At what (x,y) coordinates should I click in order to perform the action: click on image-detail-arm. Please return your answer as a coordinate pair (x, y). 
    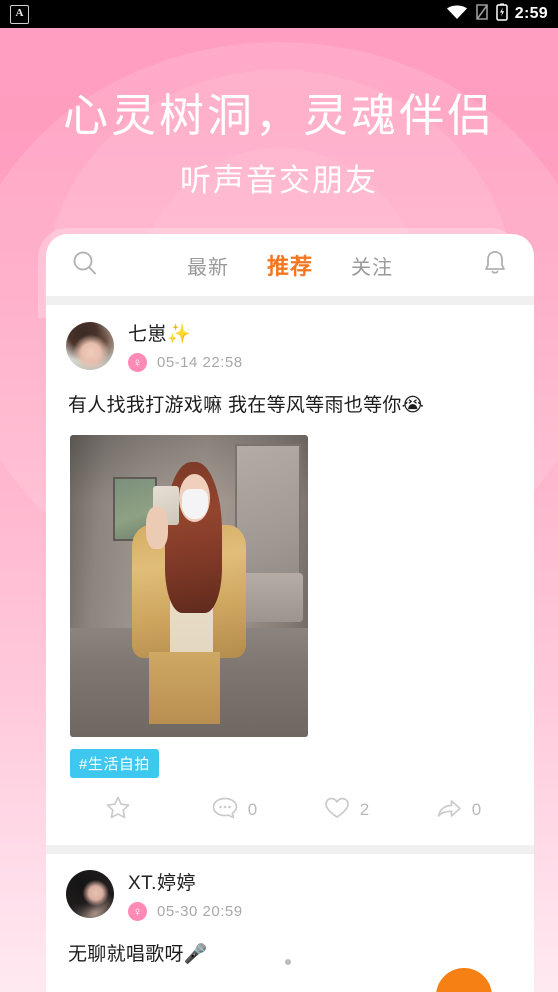
    Looking at the image, I should click on (157, 528).